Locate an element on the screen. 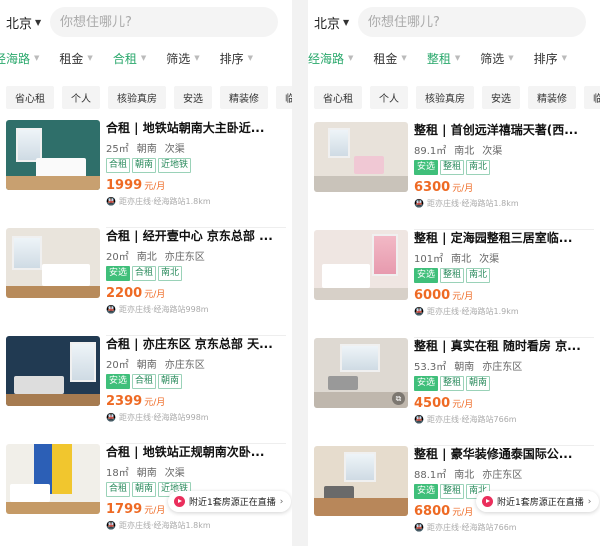 The width and height of the screenshot is (600, 546). listing-badge: 南北 is located at coordinates (478, 167).